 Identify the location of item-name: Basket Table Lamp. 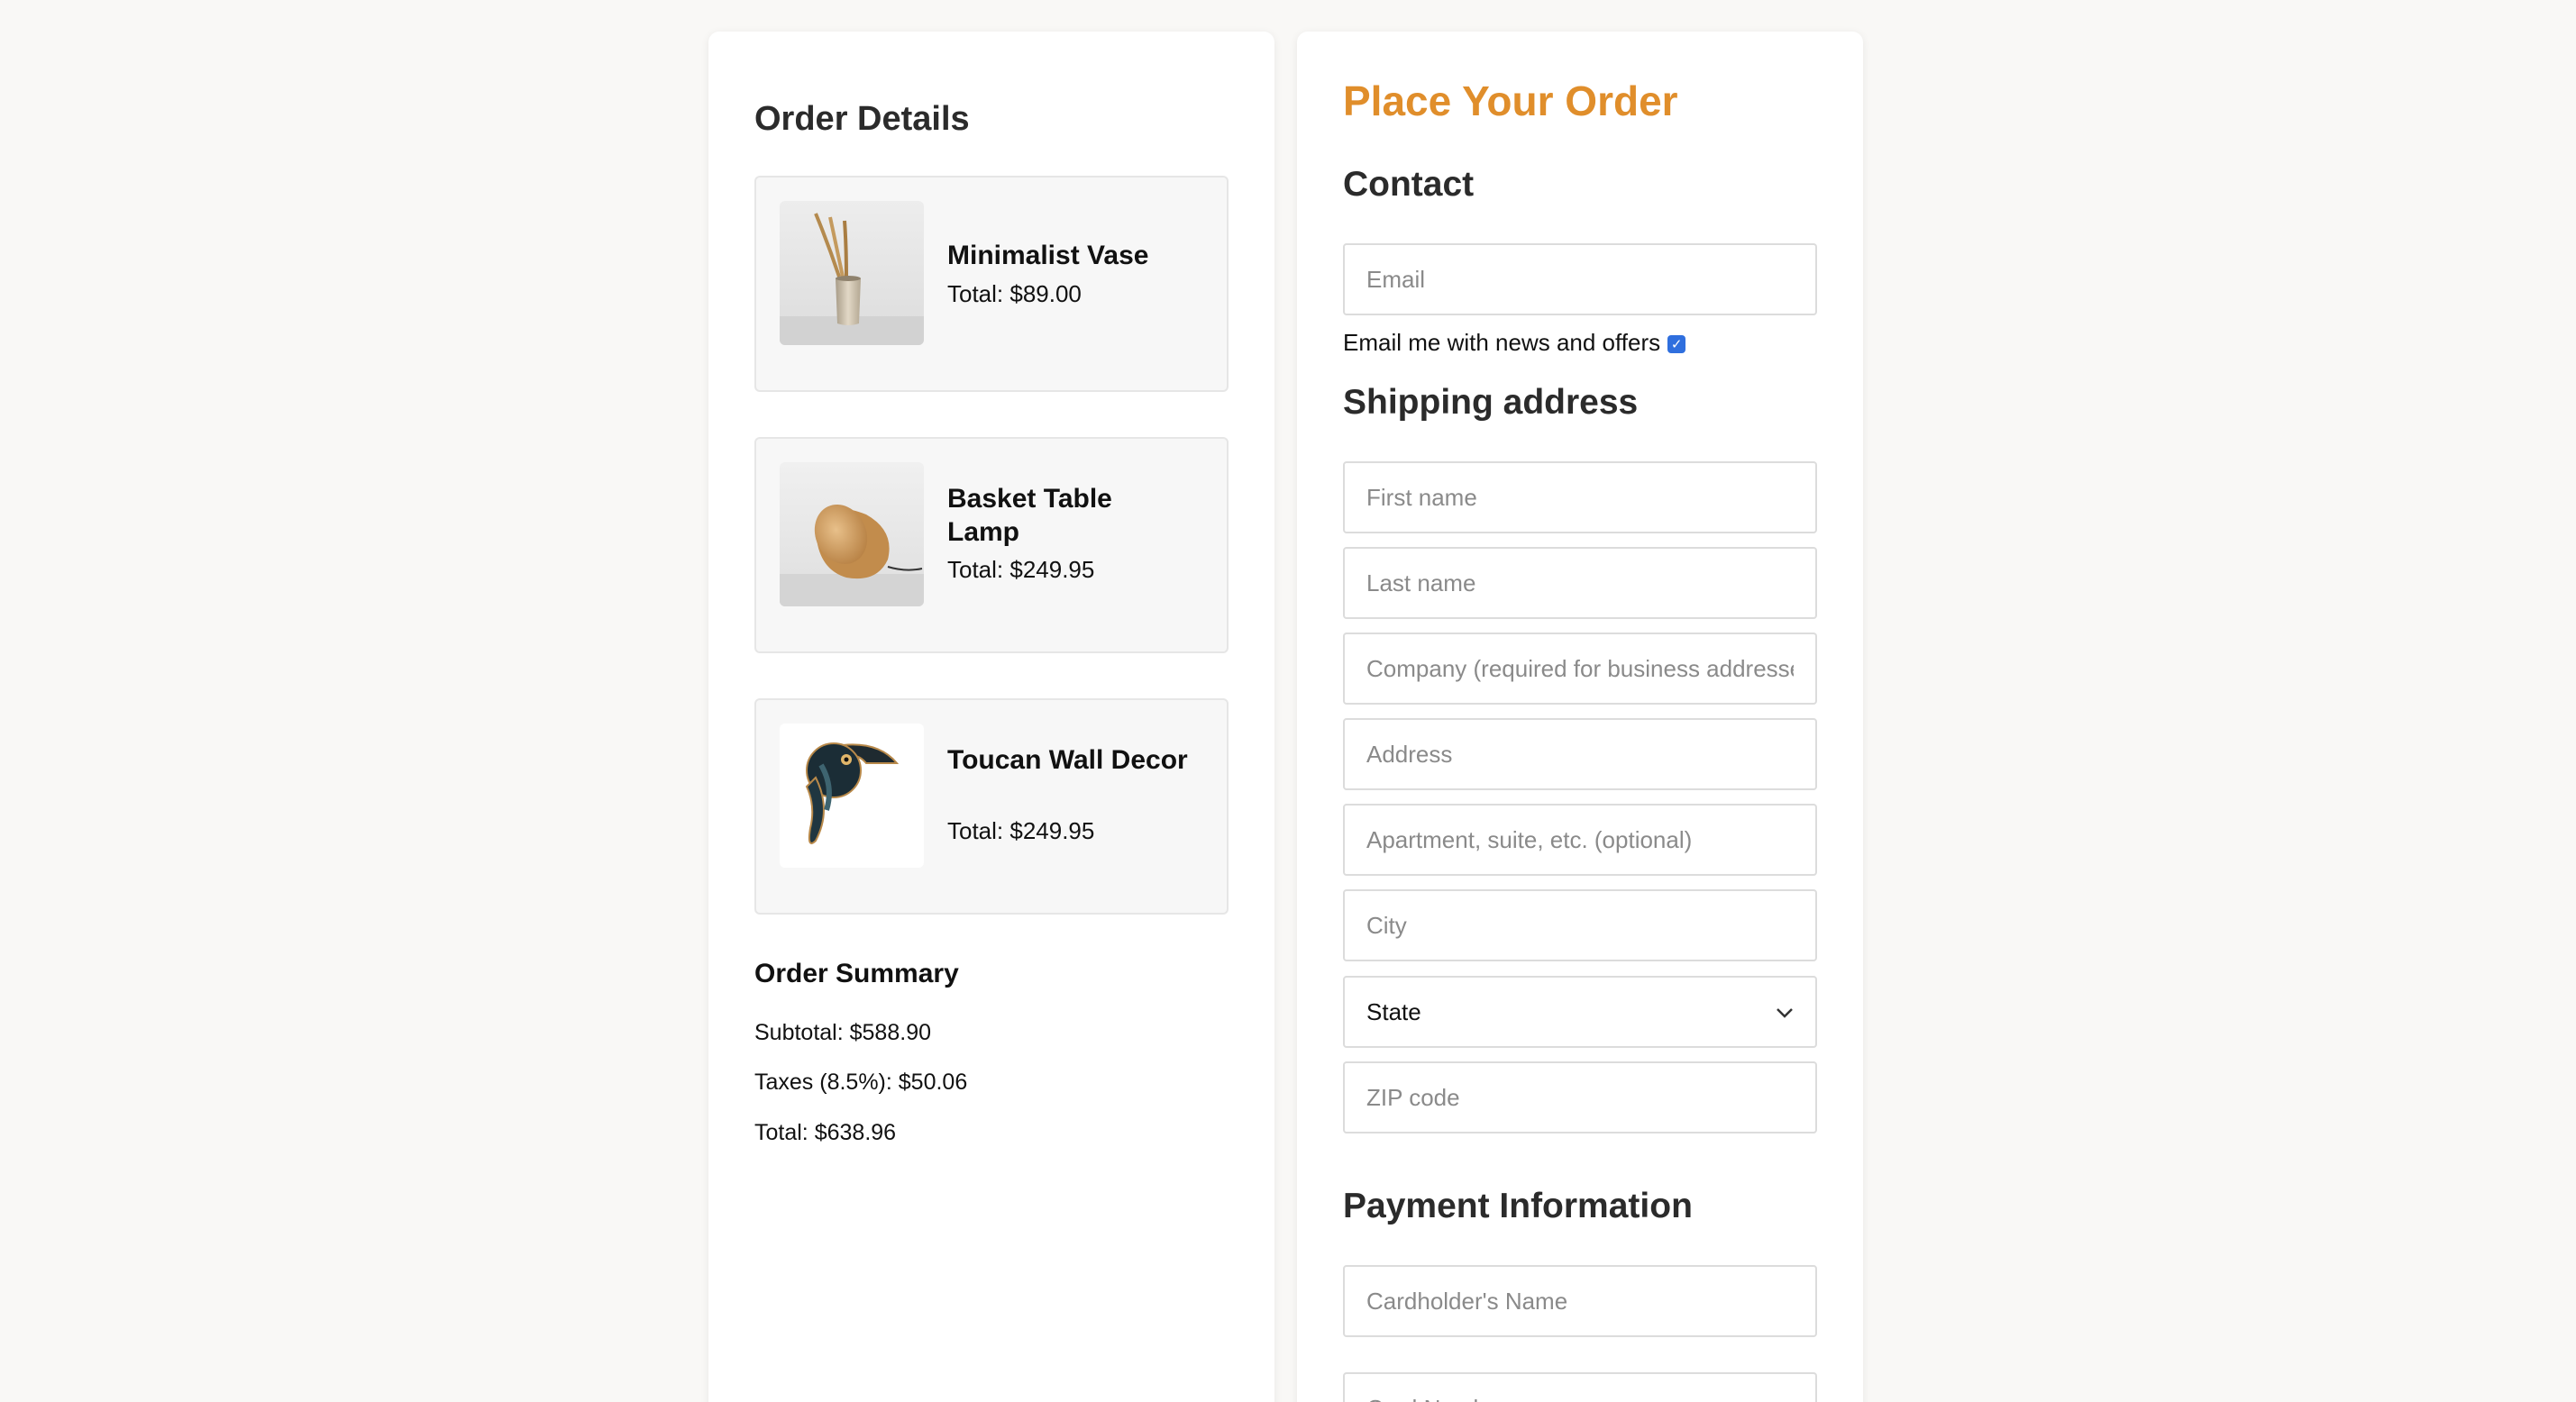
(1029, 515).